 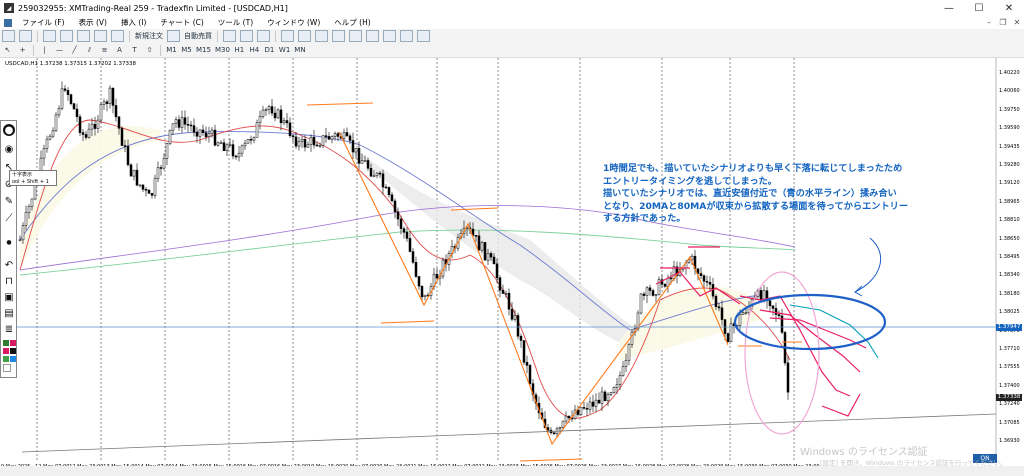 I want to click on metaeditor-icon, so click(x=173, y=36).